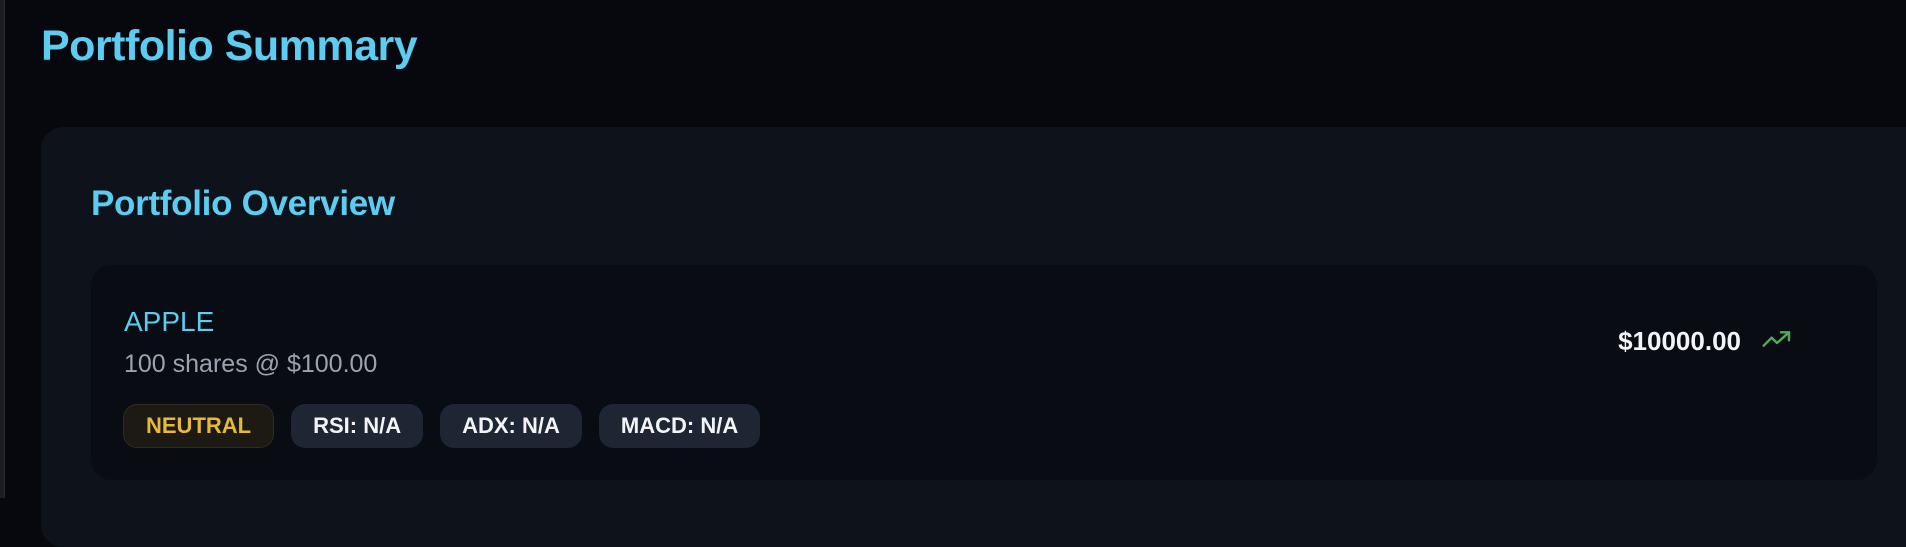 The height and width of the screenshot is (547, 1906). I want to click on holding-value-group: $10000.00, so click(1705, 341).